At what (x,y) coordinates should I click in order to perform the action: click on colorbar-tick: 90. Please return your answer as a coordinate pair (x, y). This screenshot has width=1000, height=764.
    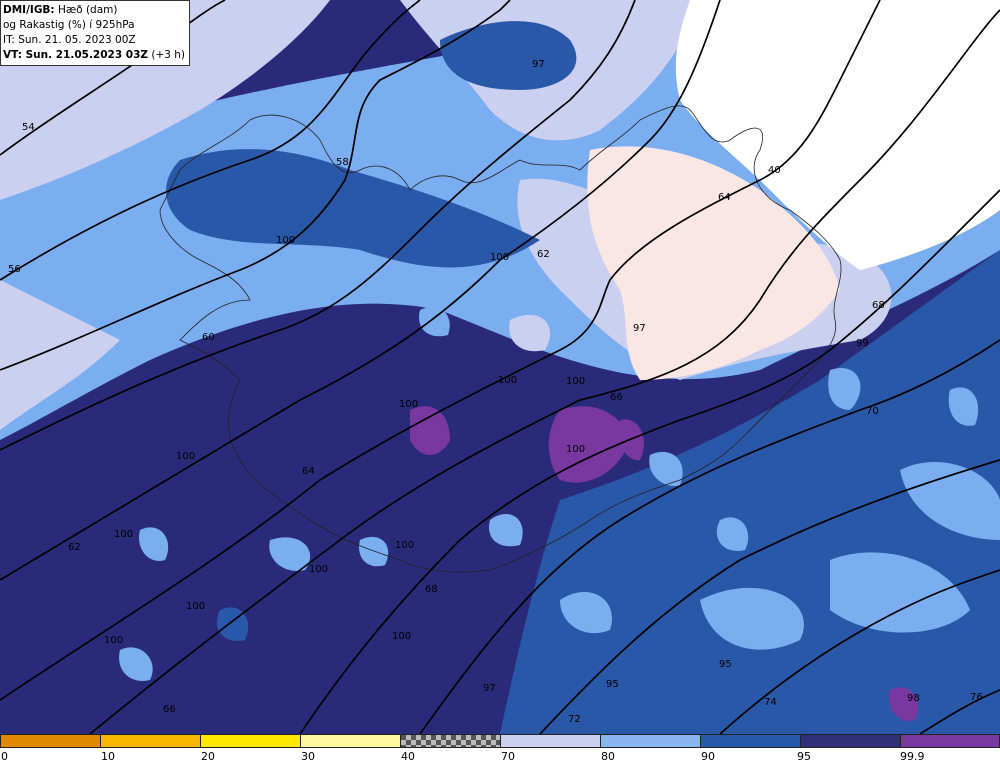
    Looking at the image, I should click on (708, 756).